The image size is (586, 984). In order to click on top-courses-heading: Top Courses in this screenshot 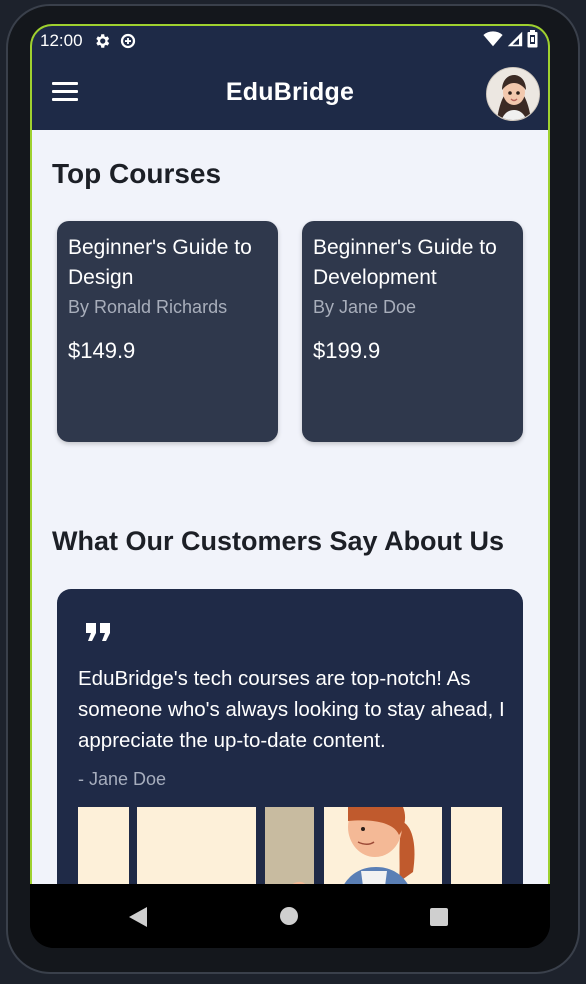, I will do `click(137, 173)`.